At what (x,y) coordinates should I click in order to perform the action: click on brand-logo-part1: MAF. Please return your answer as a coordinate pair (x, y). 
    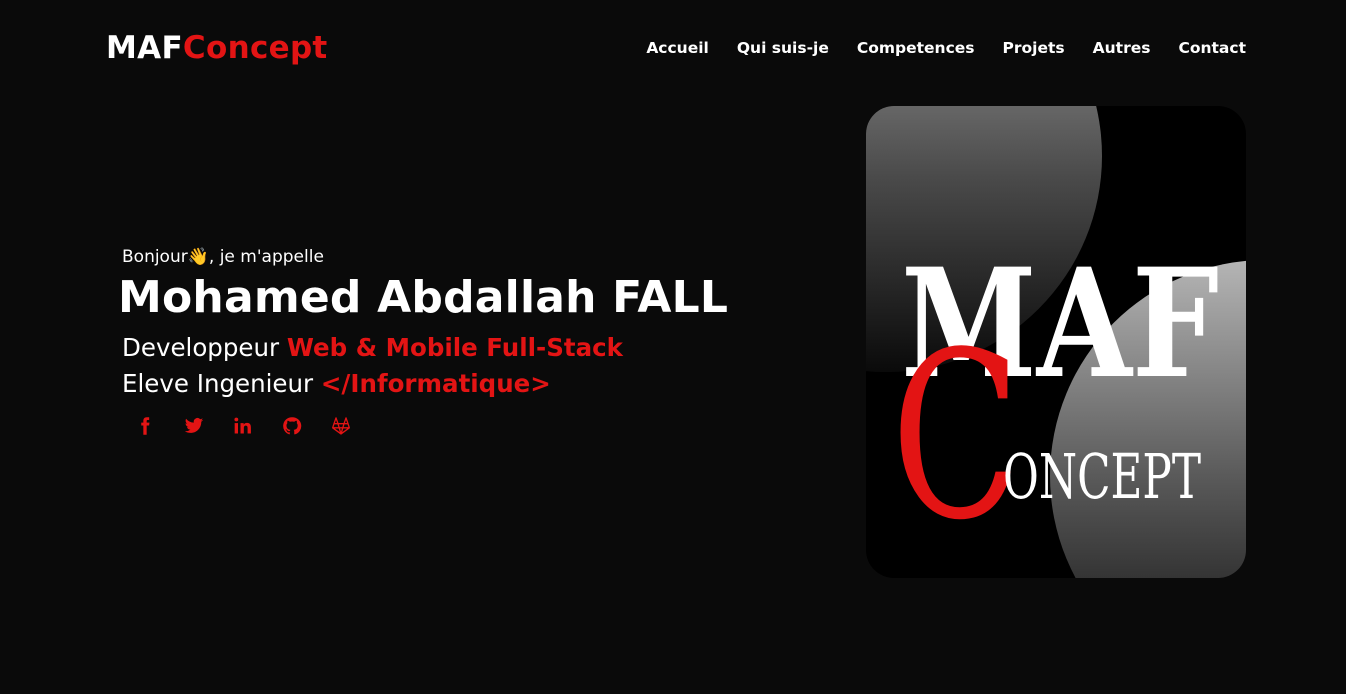
    Looking at the image, I should click on (144, 48).